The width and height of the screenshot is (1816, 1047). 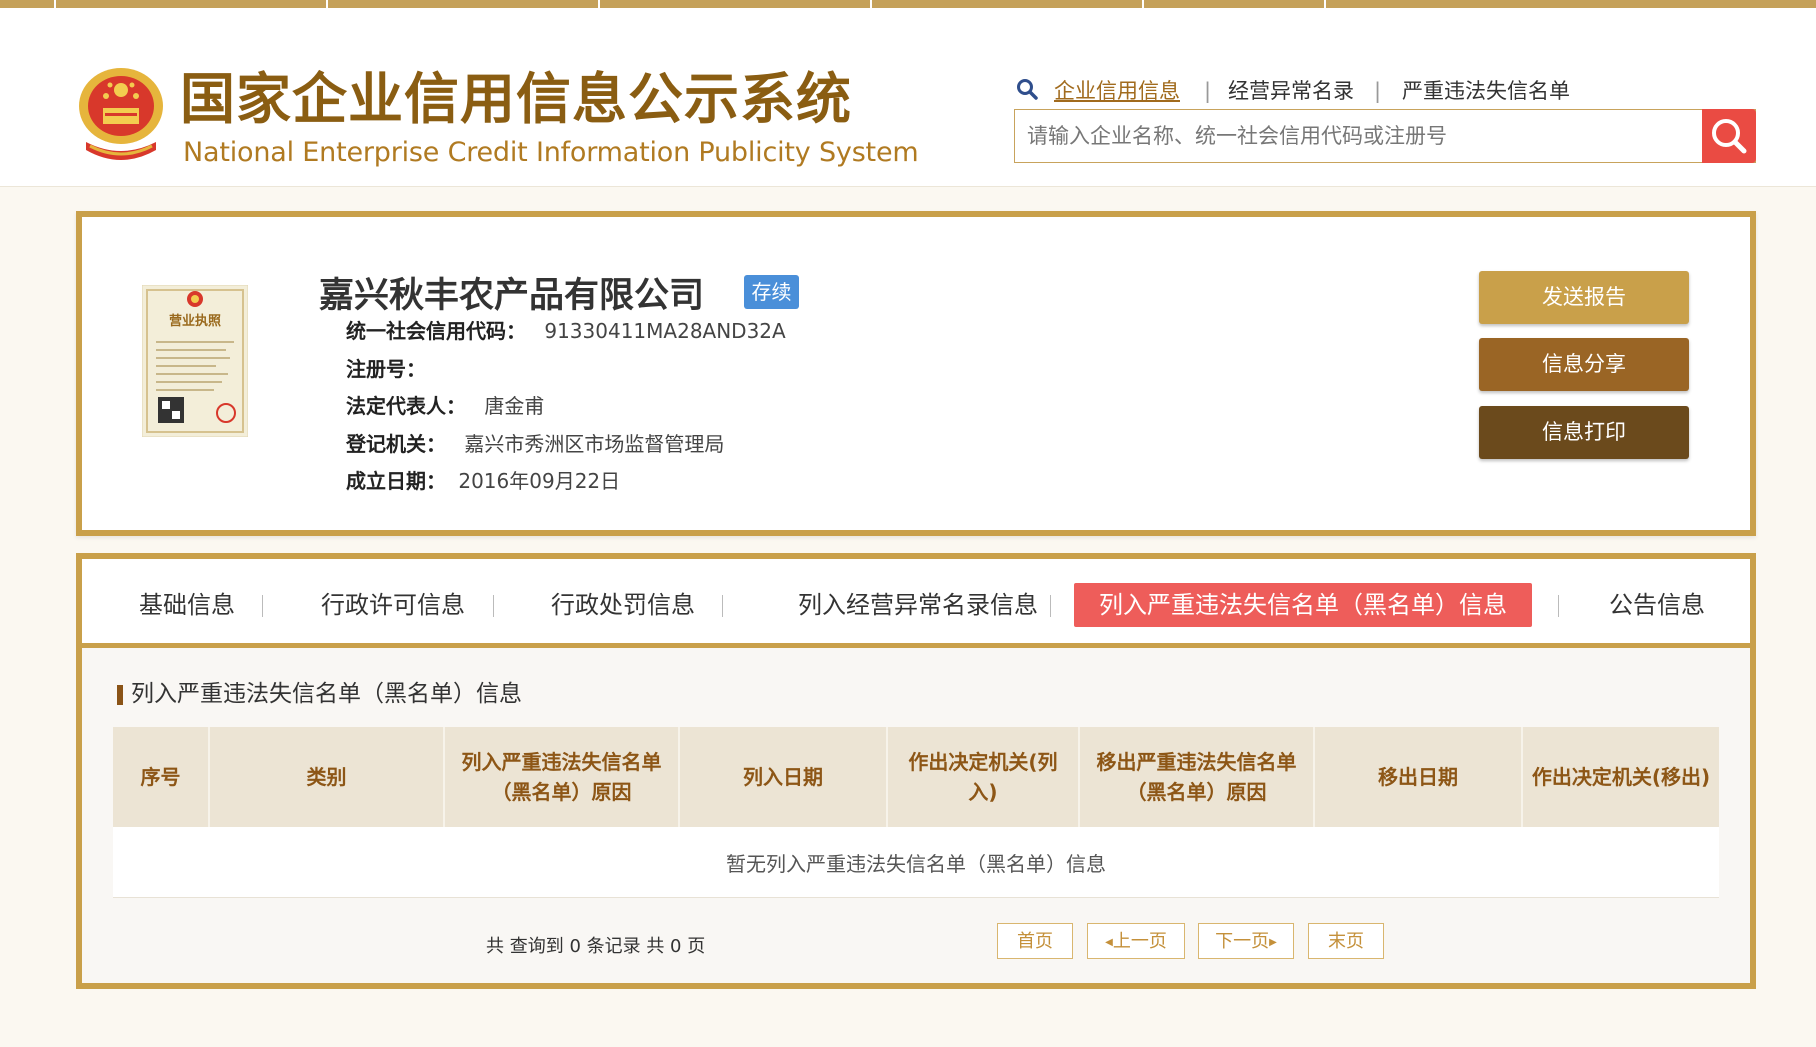 I want to click on tab-serious-violation: 列入严重违法失信名单（黑名单）信息, so click(x=1303, y=605).